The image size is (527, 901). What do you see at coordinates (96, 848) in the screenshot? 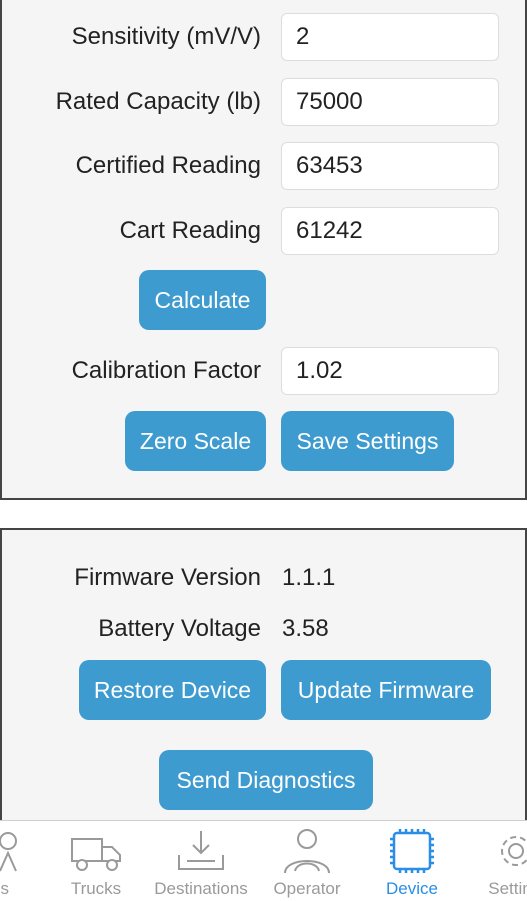
I see `truck-icon` at bounding box center [96, 848].